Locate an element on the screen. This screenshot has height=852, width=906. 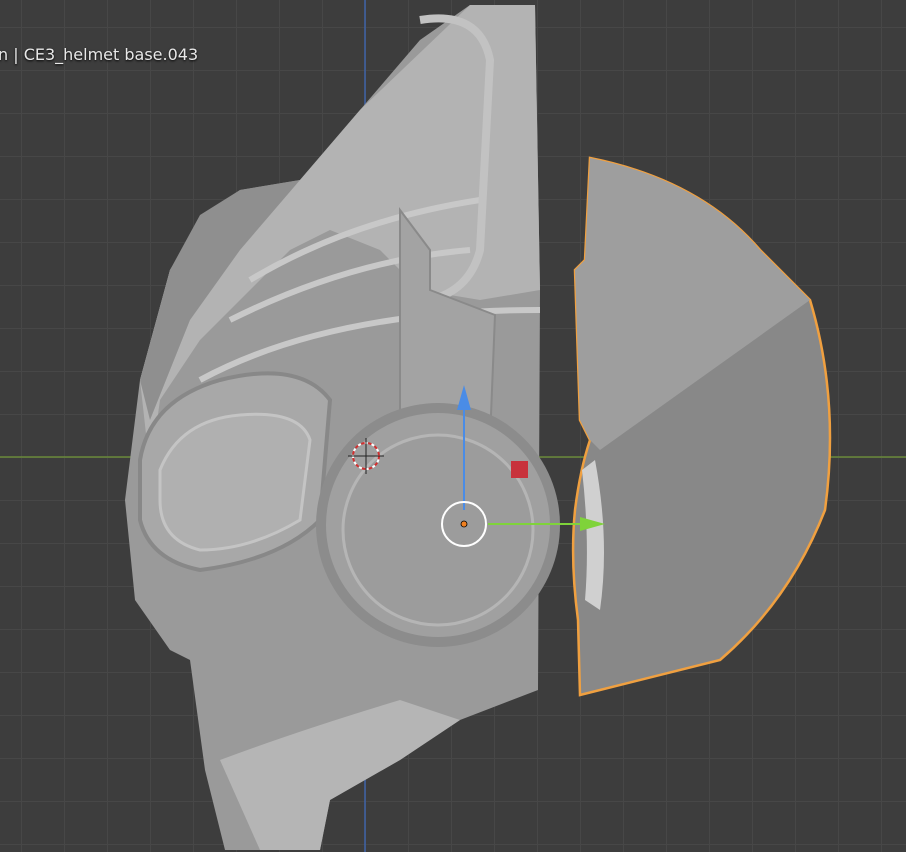
gizmo-plane-handle is located at coordinates (519, 469).